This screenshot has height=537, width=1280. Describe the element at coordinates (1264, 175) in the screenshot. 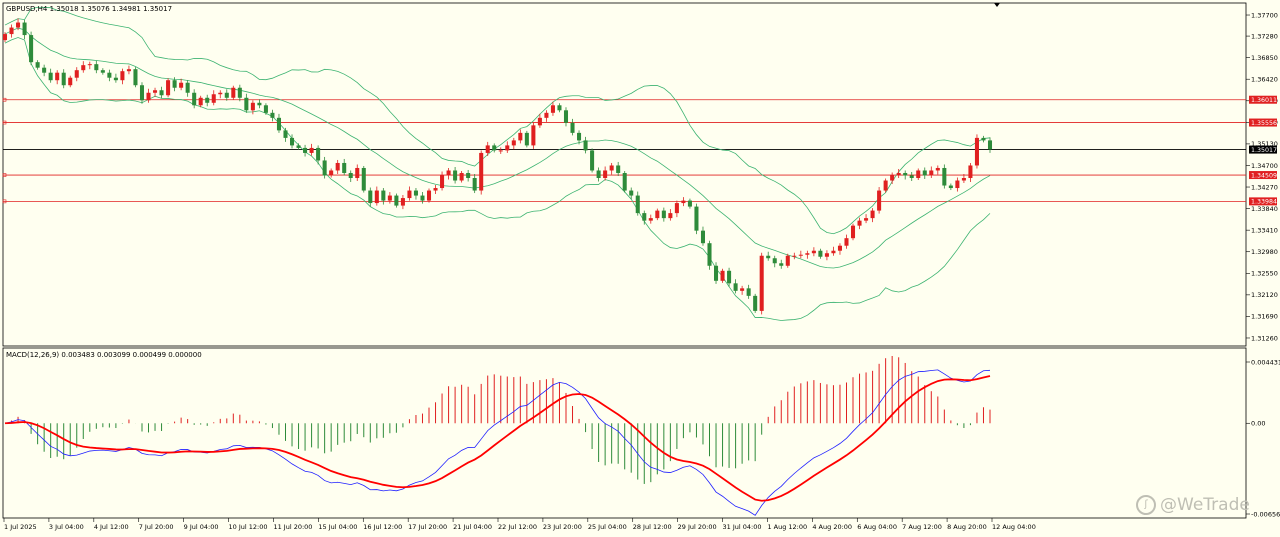

I see `level-price-tag-label: 1.34509` at that location.